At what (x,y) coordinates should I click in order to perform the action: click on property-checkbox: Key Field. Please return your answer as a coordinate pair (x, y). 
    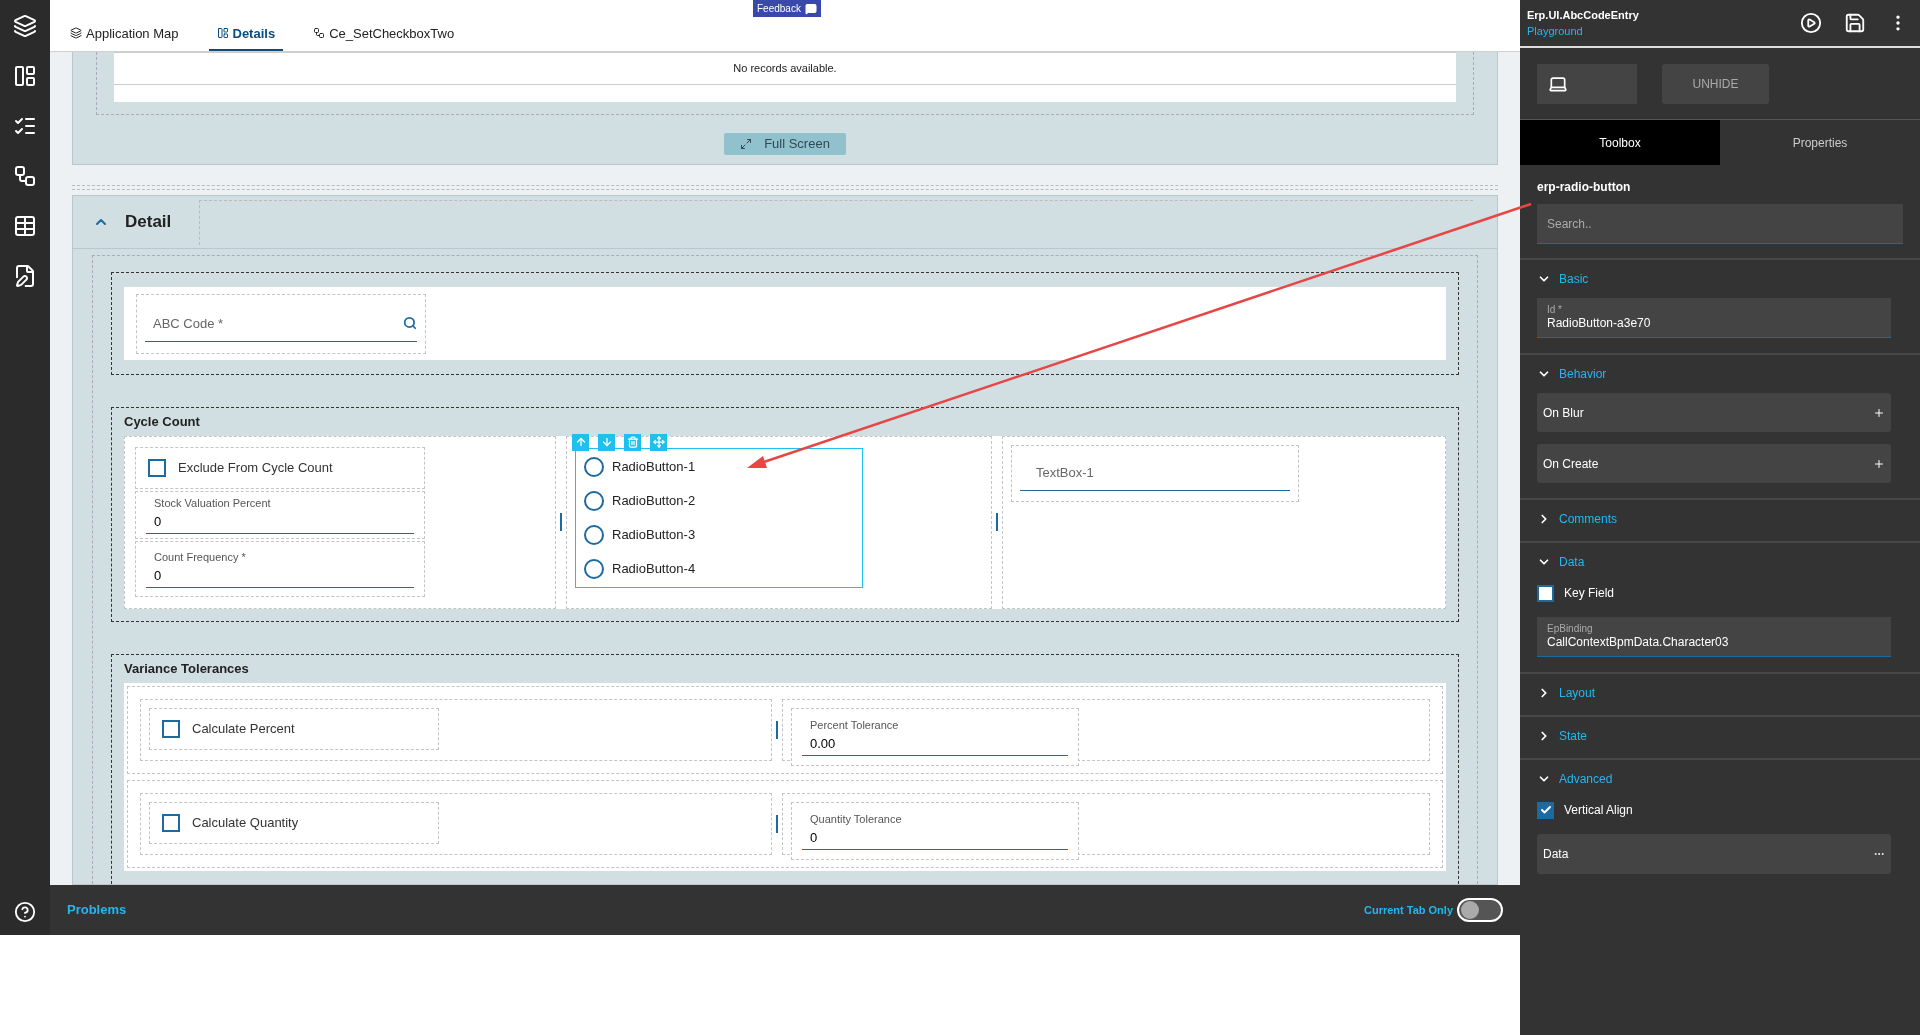
    Looking at the image, I should click on (1720, 593).